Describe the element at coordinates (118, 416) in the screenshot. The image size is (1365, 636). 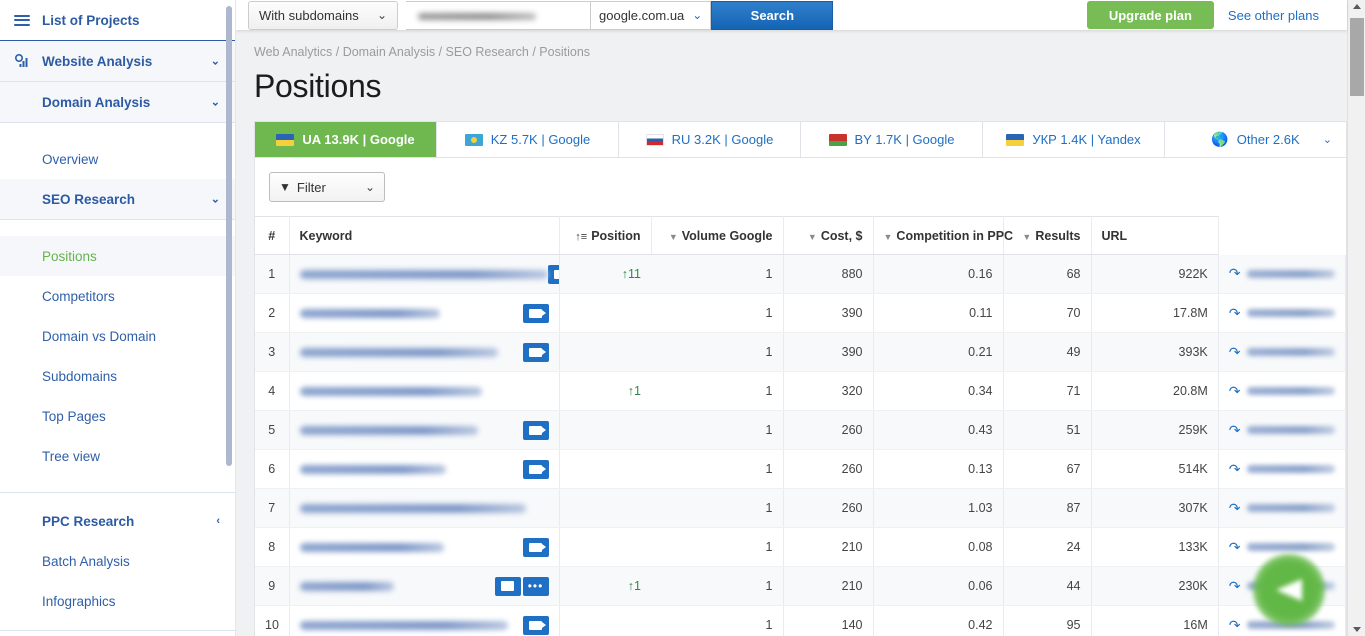
I see `sidebar-item-top-pages: Top Pages` at that location.